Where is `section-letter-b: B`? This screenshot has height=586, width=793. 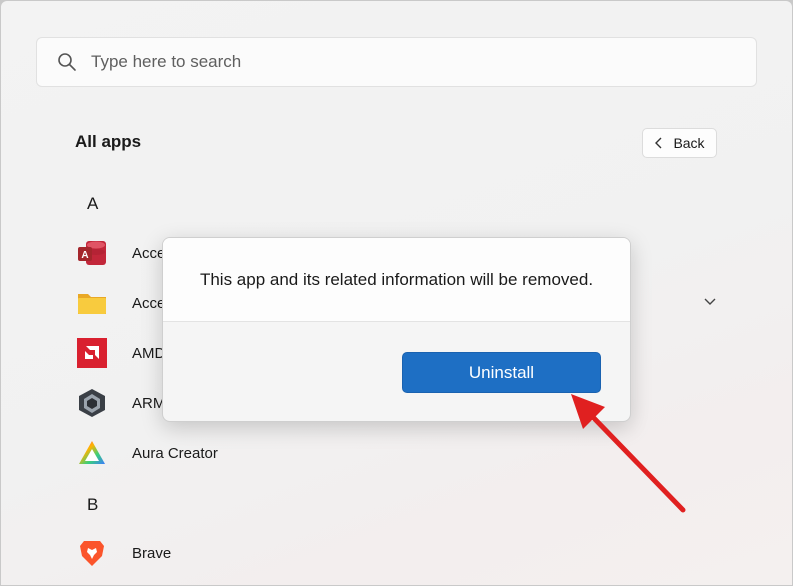 section-letter-b: B is located at coordinates (92, 505).